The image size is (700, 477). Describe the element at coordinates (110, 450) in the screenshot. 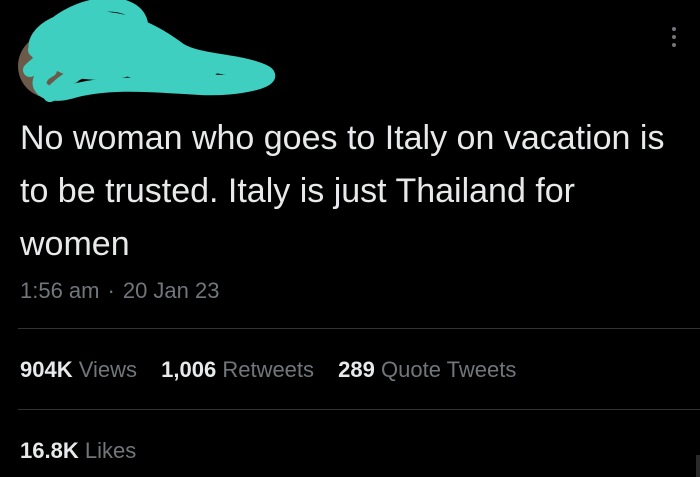

I see `likes-label: Likes` at that location.